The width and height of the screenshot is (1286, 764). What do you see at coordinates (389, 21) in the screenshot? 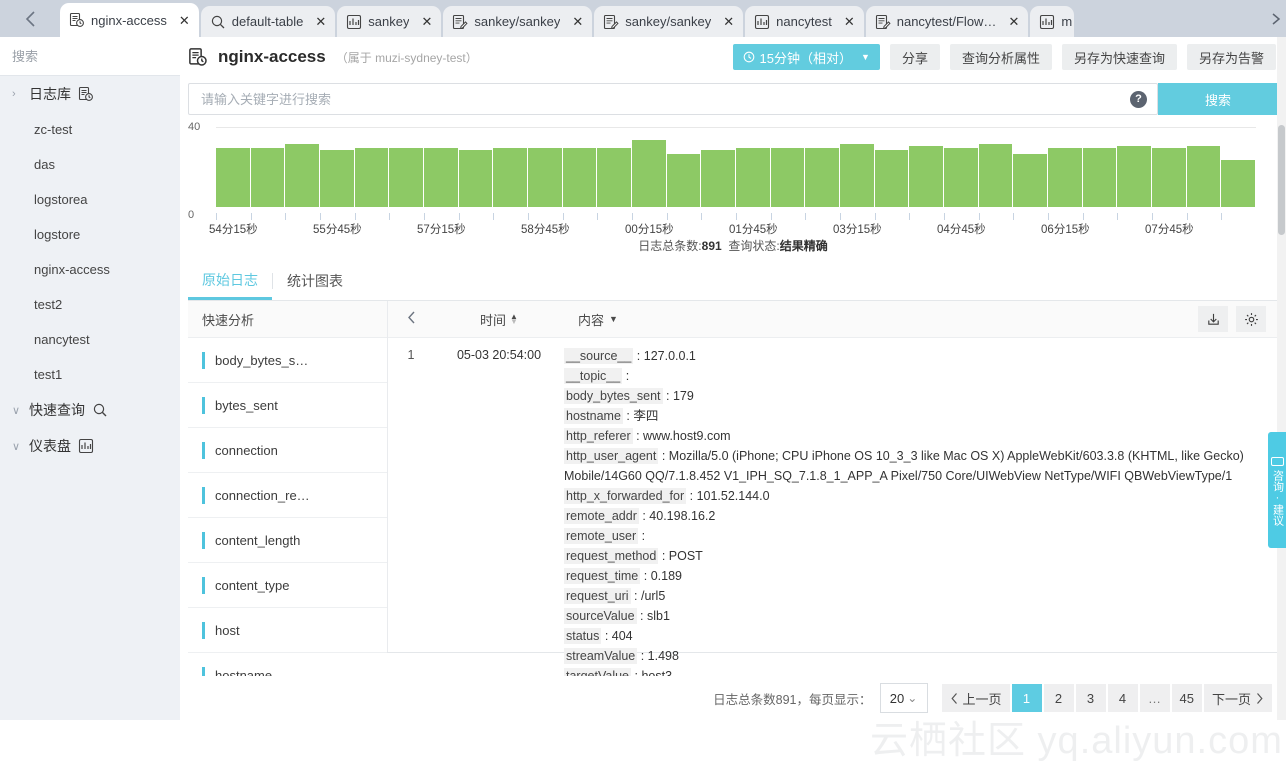
I see `browser-tab-sankey: sankey ✕` at bounding box center [389, 21].